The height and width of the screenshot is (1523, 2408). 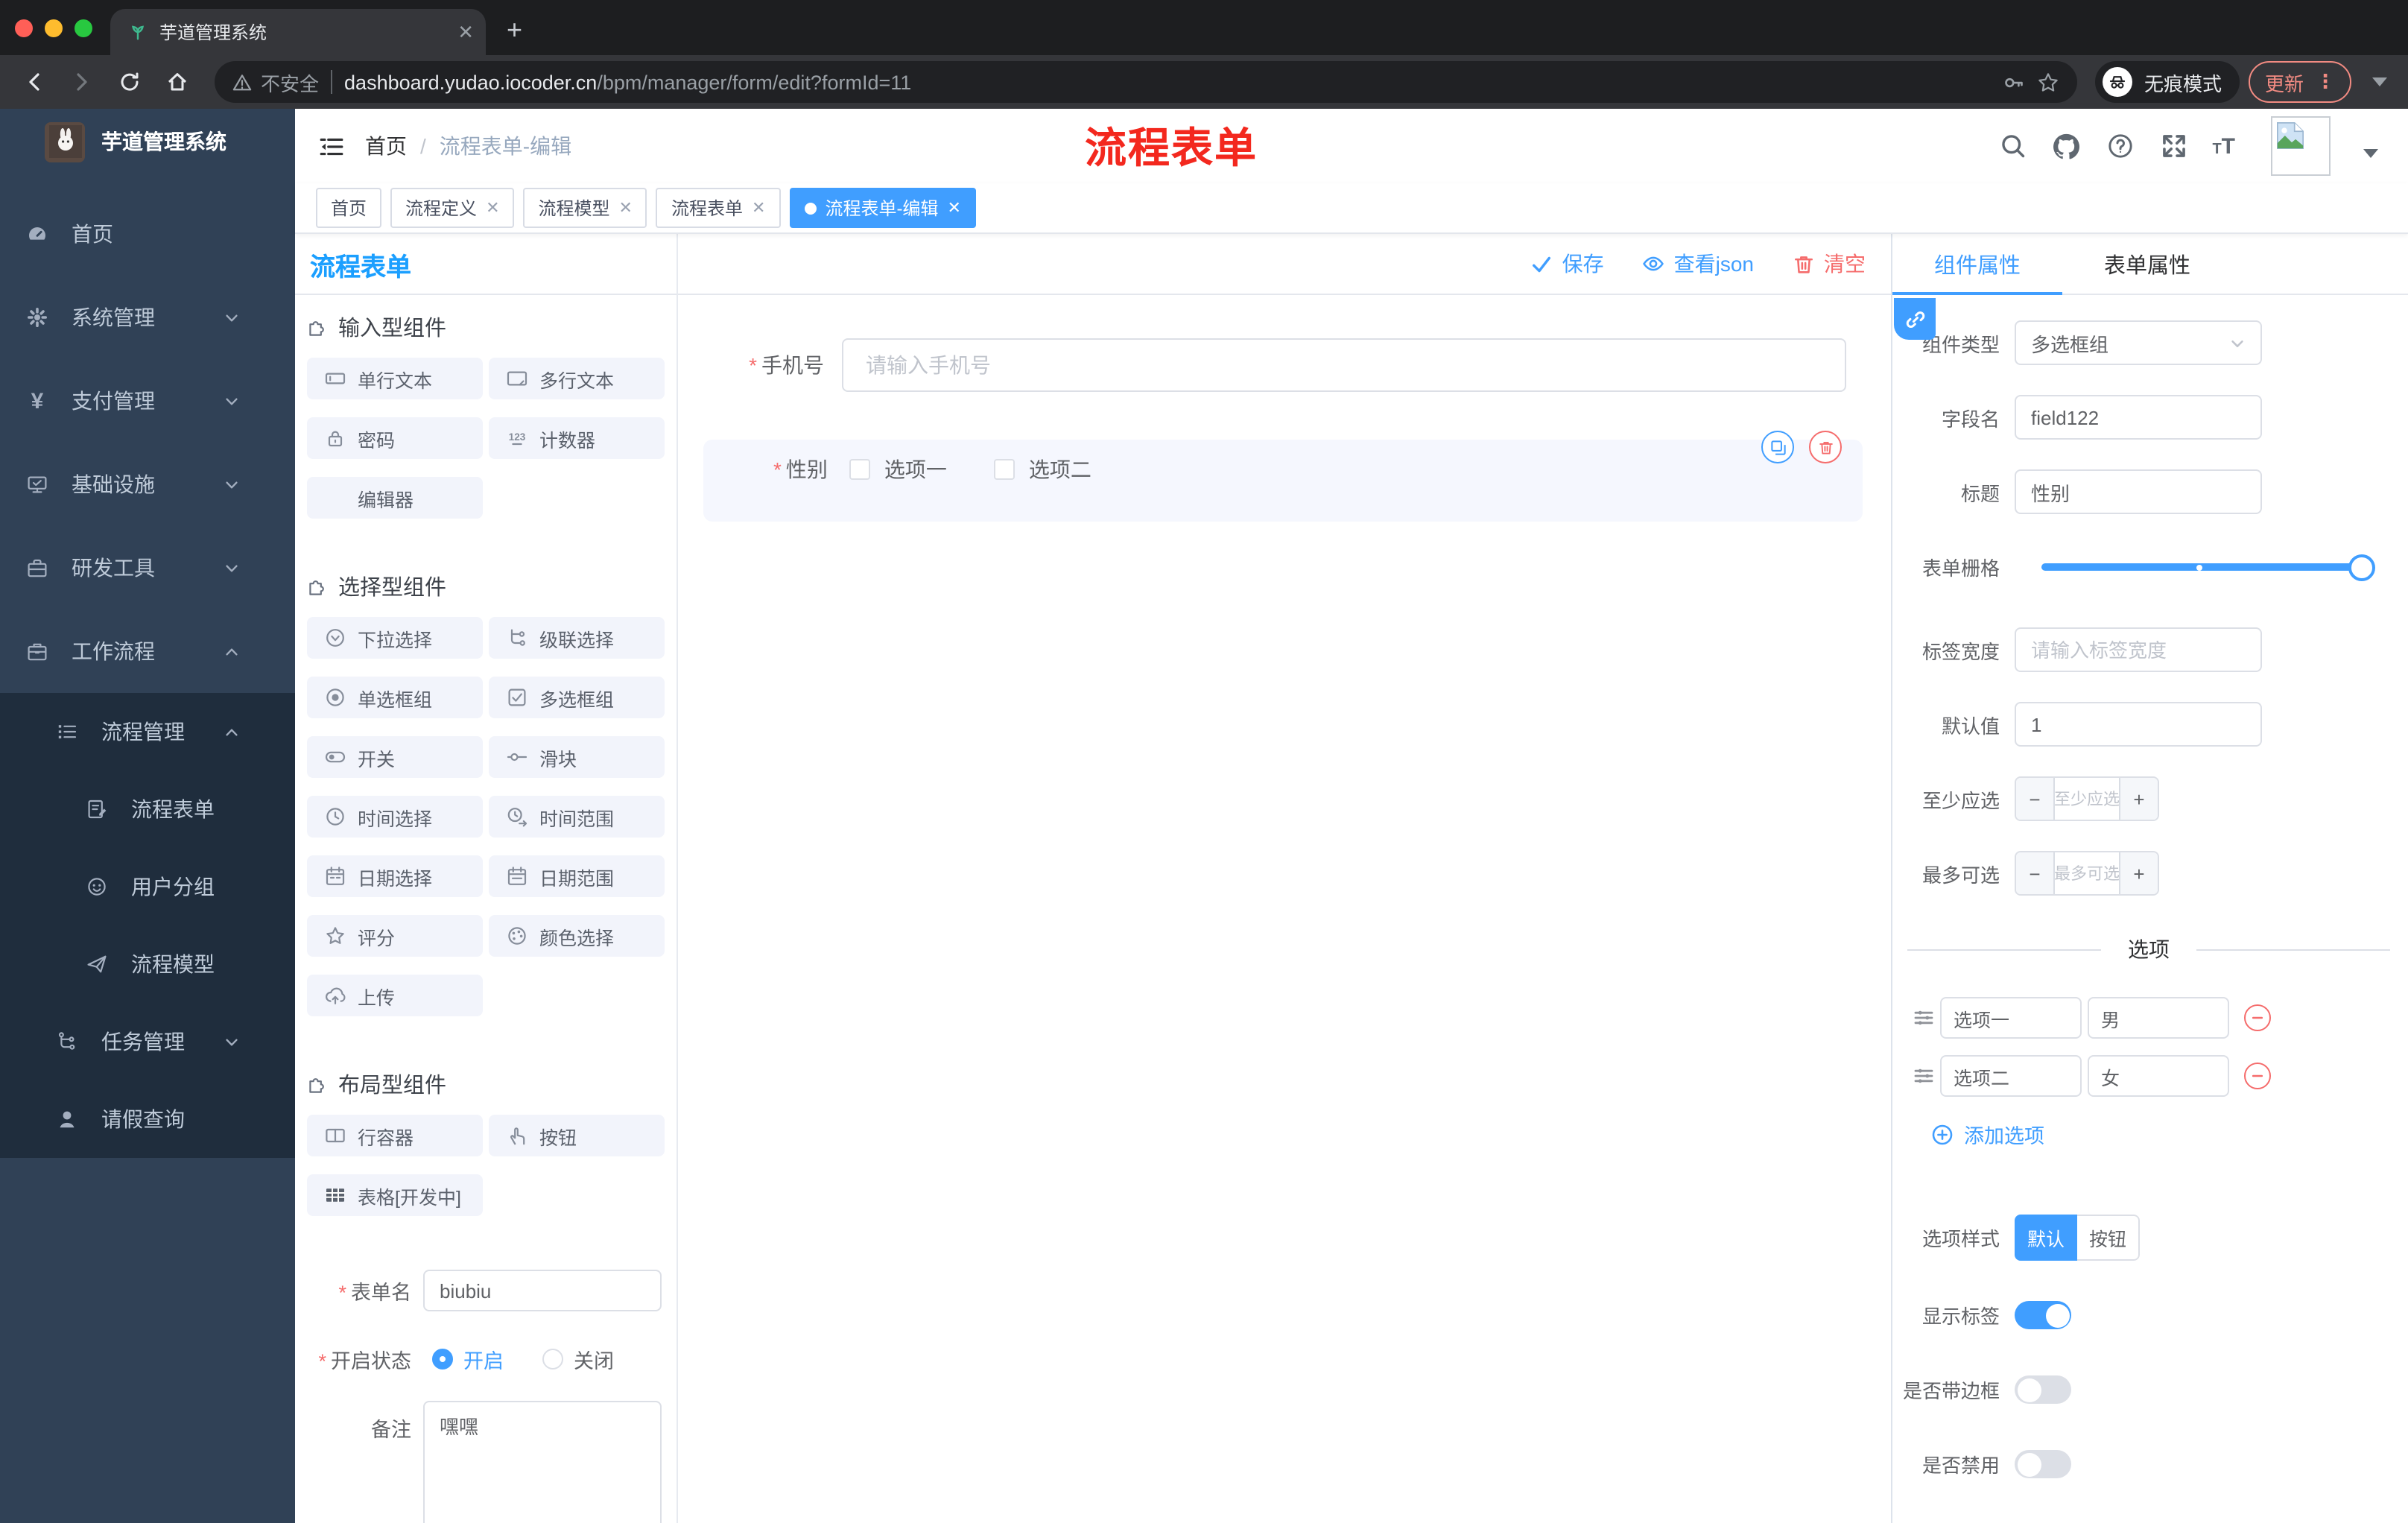 I want to click on back-icon, so click(x=34, y=82).